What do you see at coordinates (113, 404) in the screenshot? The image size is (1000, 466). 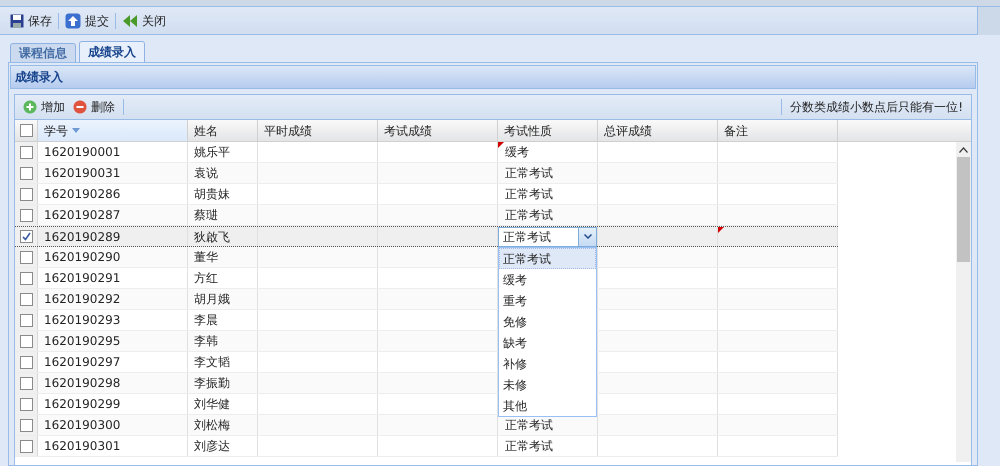 I see `table-cell: 1620190299` at bounding box center [113, 404].